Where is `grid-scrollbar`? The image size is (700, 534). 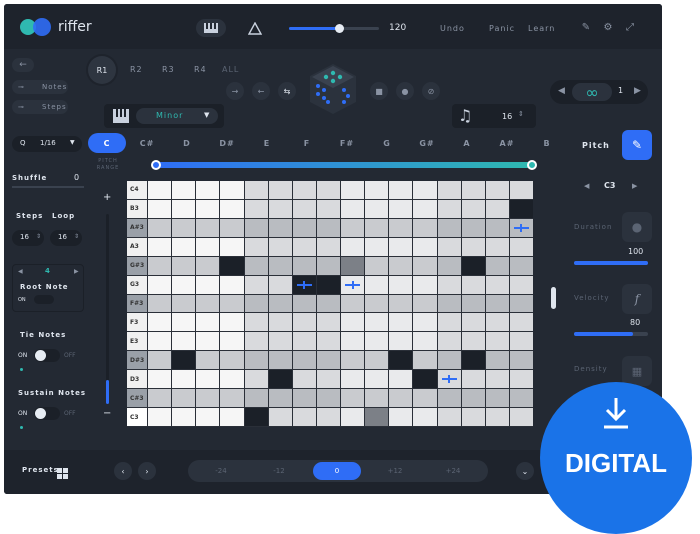
grid-scrollbar is located at coordinates (553, 298).